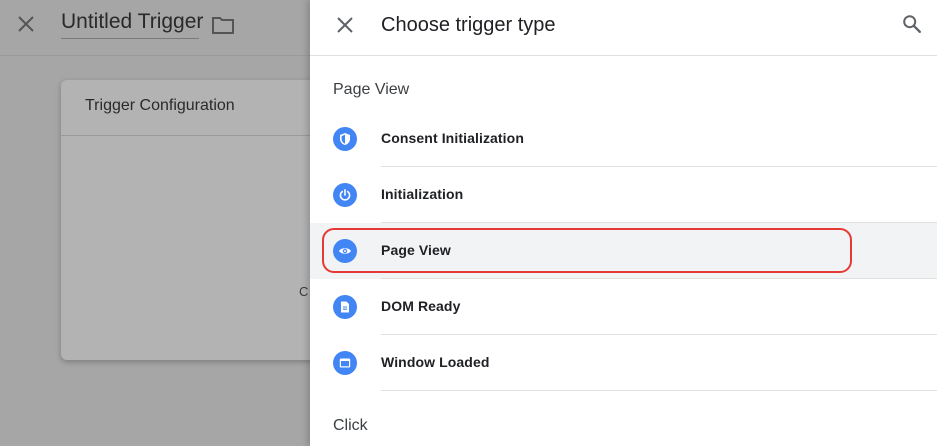  I want to click on trigger-type-consent-initialization: Consent Initialization, so click(623, 139).